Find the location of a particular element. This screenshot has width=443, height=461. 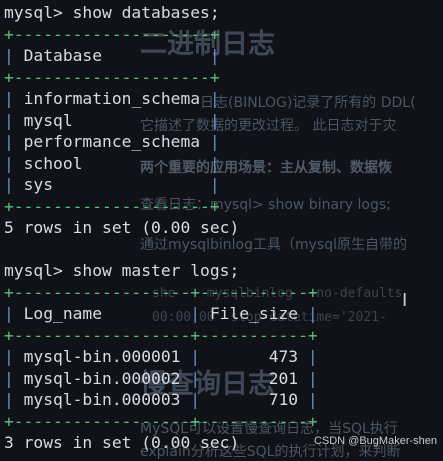

table-row: | mysql | is located at coordinates (112, 120).